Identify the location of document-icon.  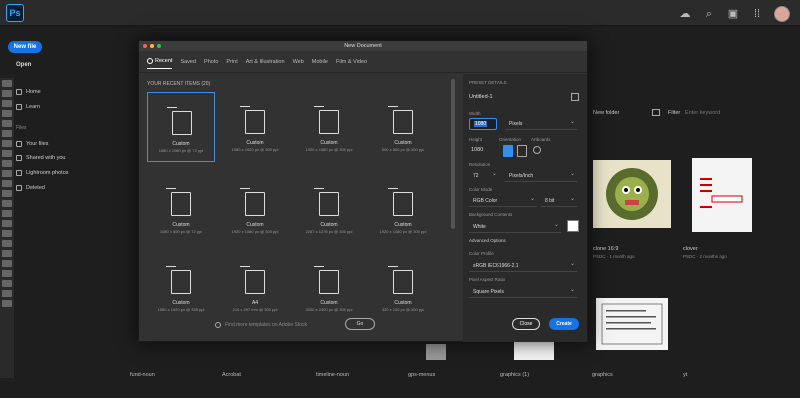
(252, 120).